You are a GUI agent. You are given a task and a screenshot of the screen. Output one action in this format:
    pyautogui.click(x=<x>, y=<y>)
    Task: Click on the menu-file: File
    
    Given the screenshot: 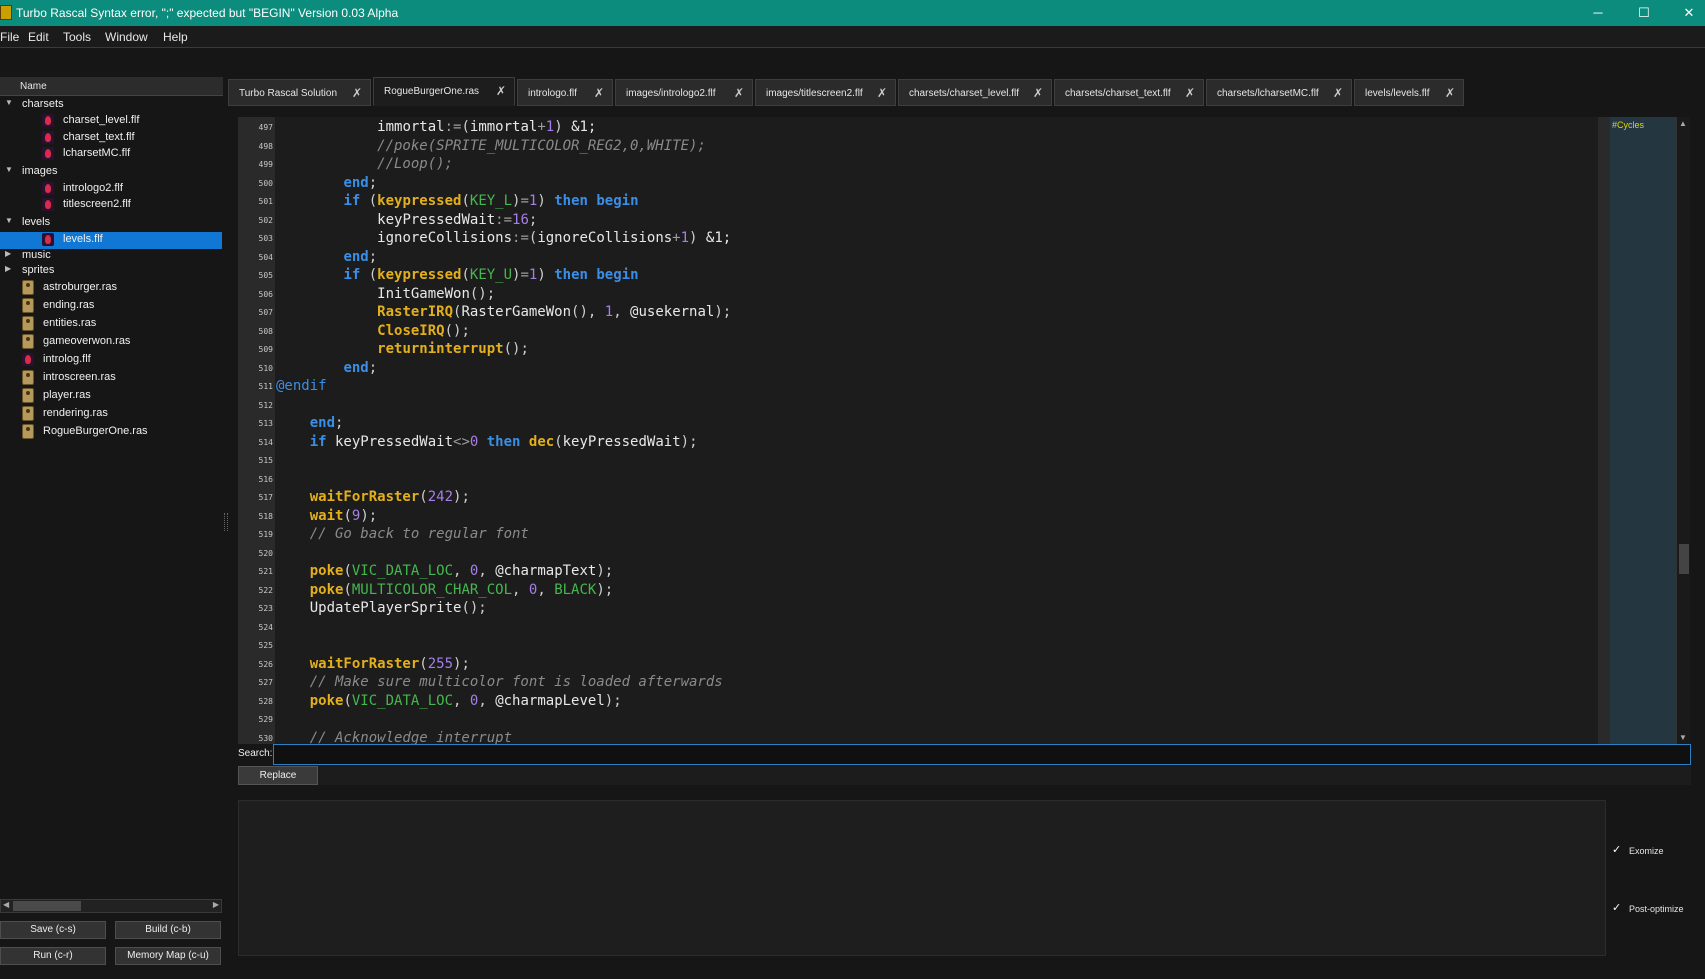 What is the action you would take?
    pyautogui.click(x=9, y=37)
    